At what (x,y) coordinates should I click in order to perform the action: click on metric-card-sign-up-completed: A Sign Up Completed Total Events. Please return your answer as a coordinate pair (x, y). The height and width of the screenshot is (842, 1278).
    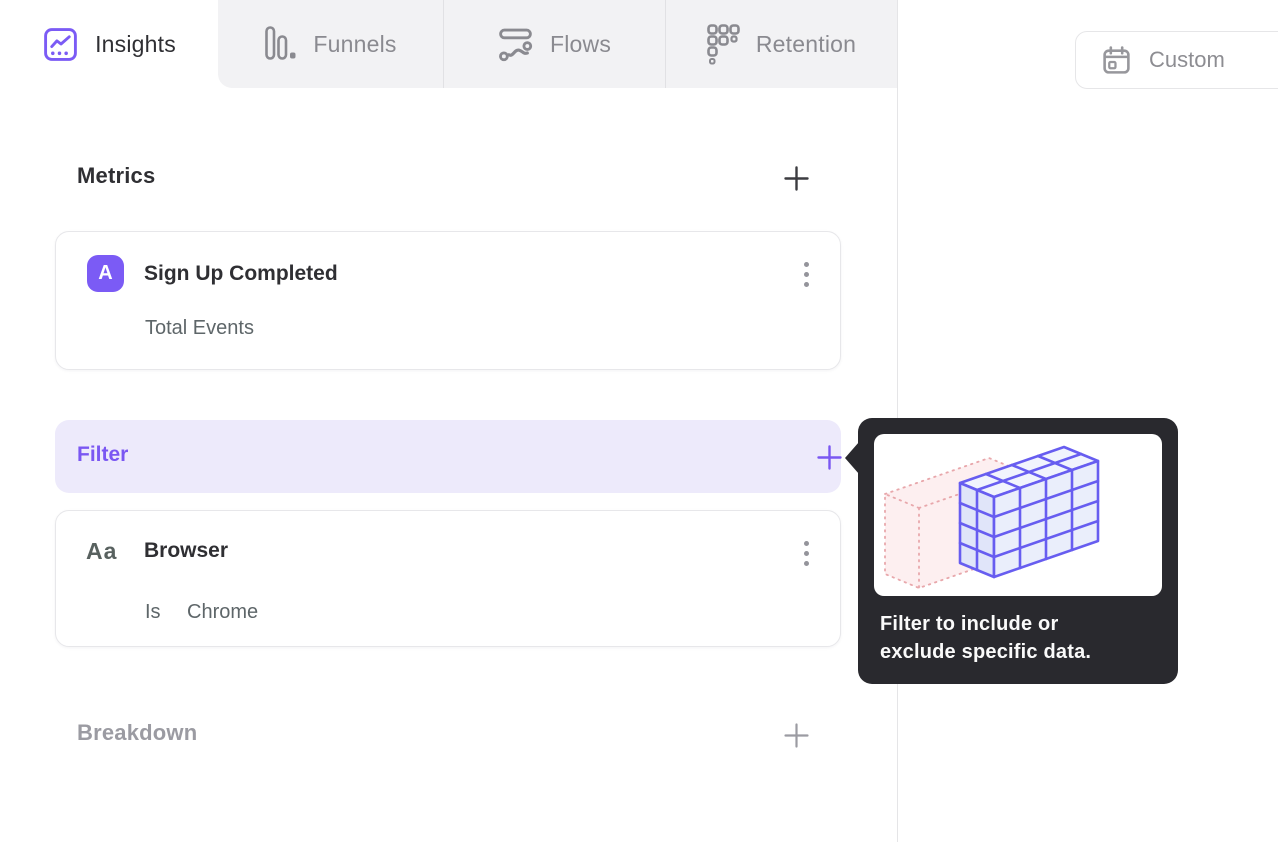
    Looking at the image, I should click on (448, 300).